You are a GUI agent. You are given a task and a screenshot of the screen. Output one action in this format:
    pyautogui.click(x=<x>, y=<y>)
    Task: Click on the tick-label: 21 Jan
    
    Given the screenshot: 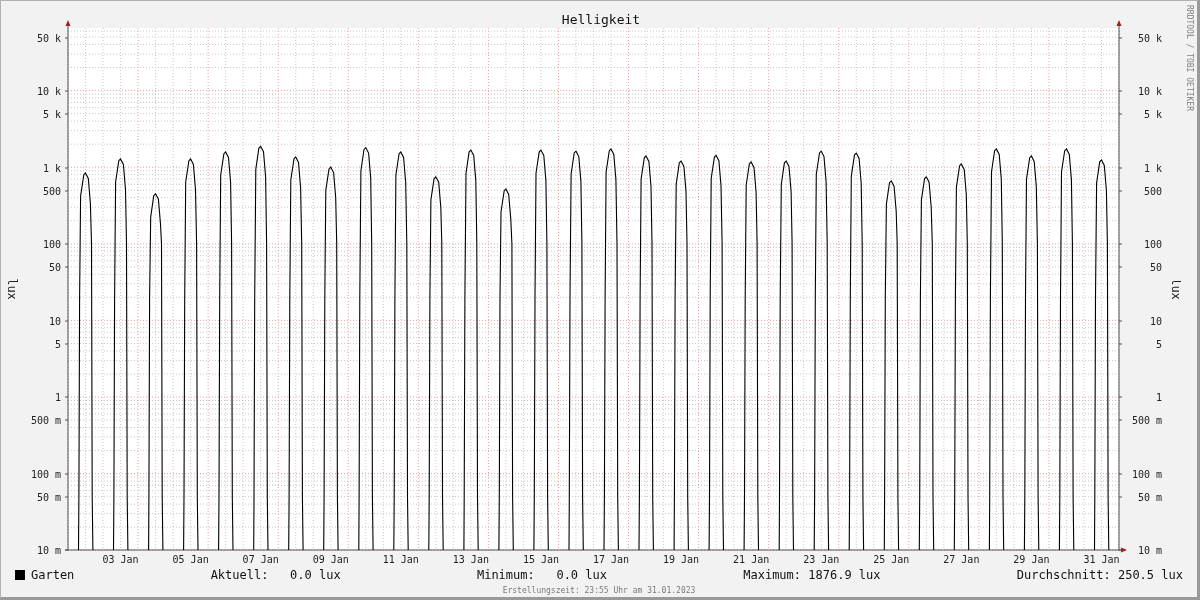 What is the action you would take?
    pyautogui.click(x=751, y=559)
    